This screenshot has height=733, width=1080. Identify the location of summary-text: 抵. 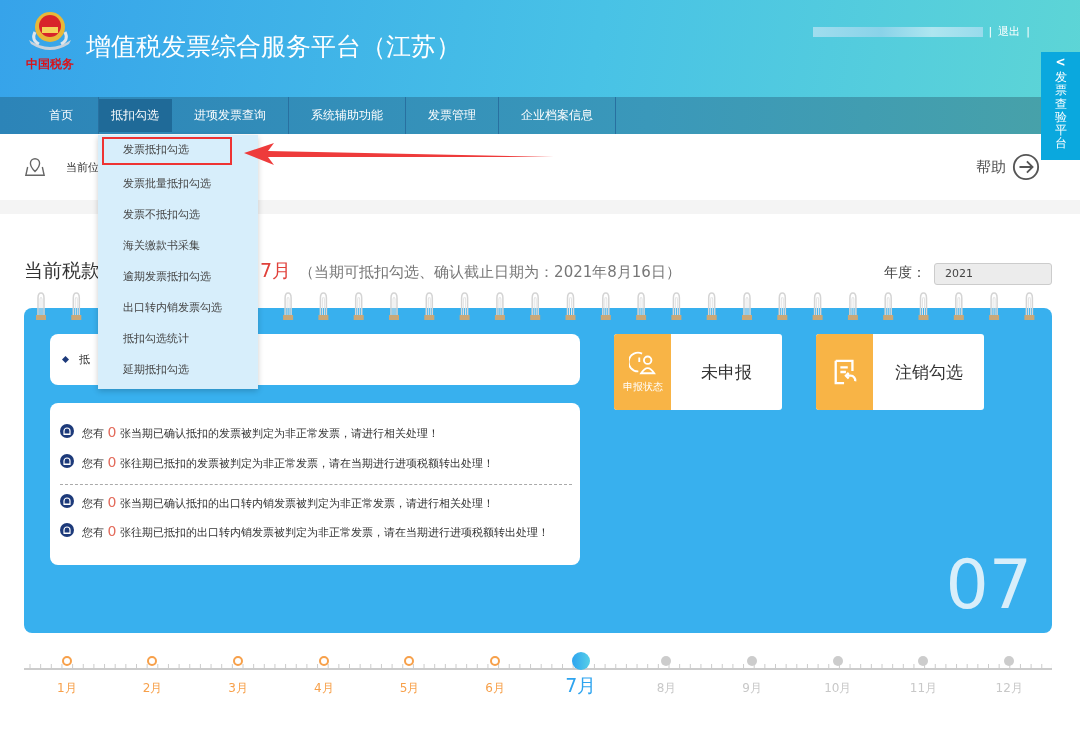
(84, 359).